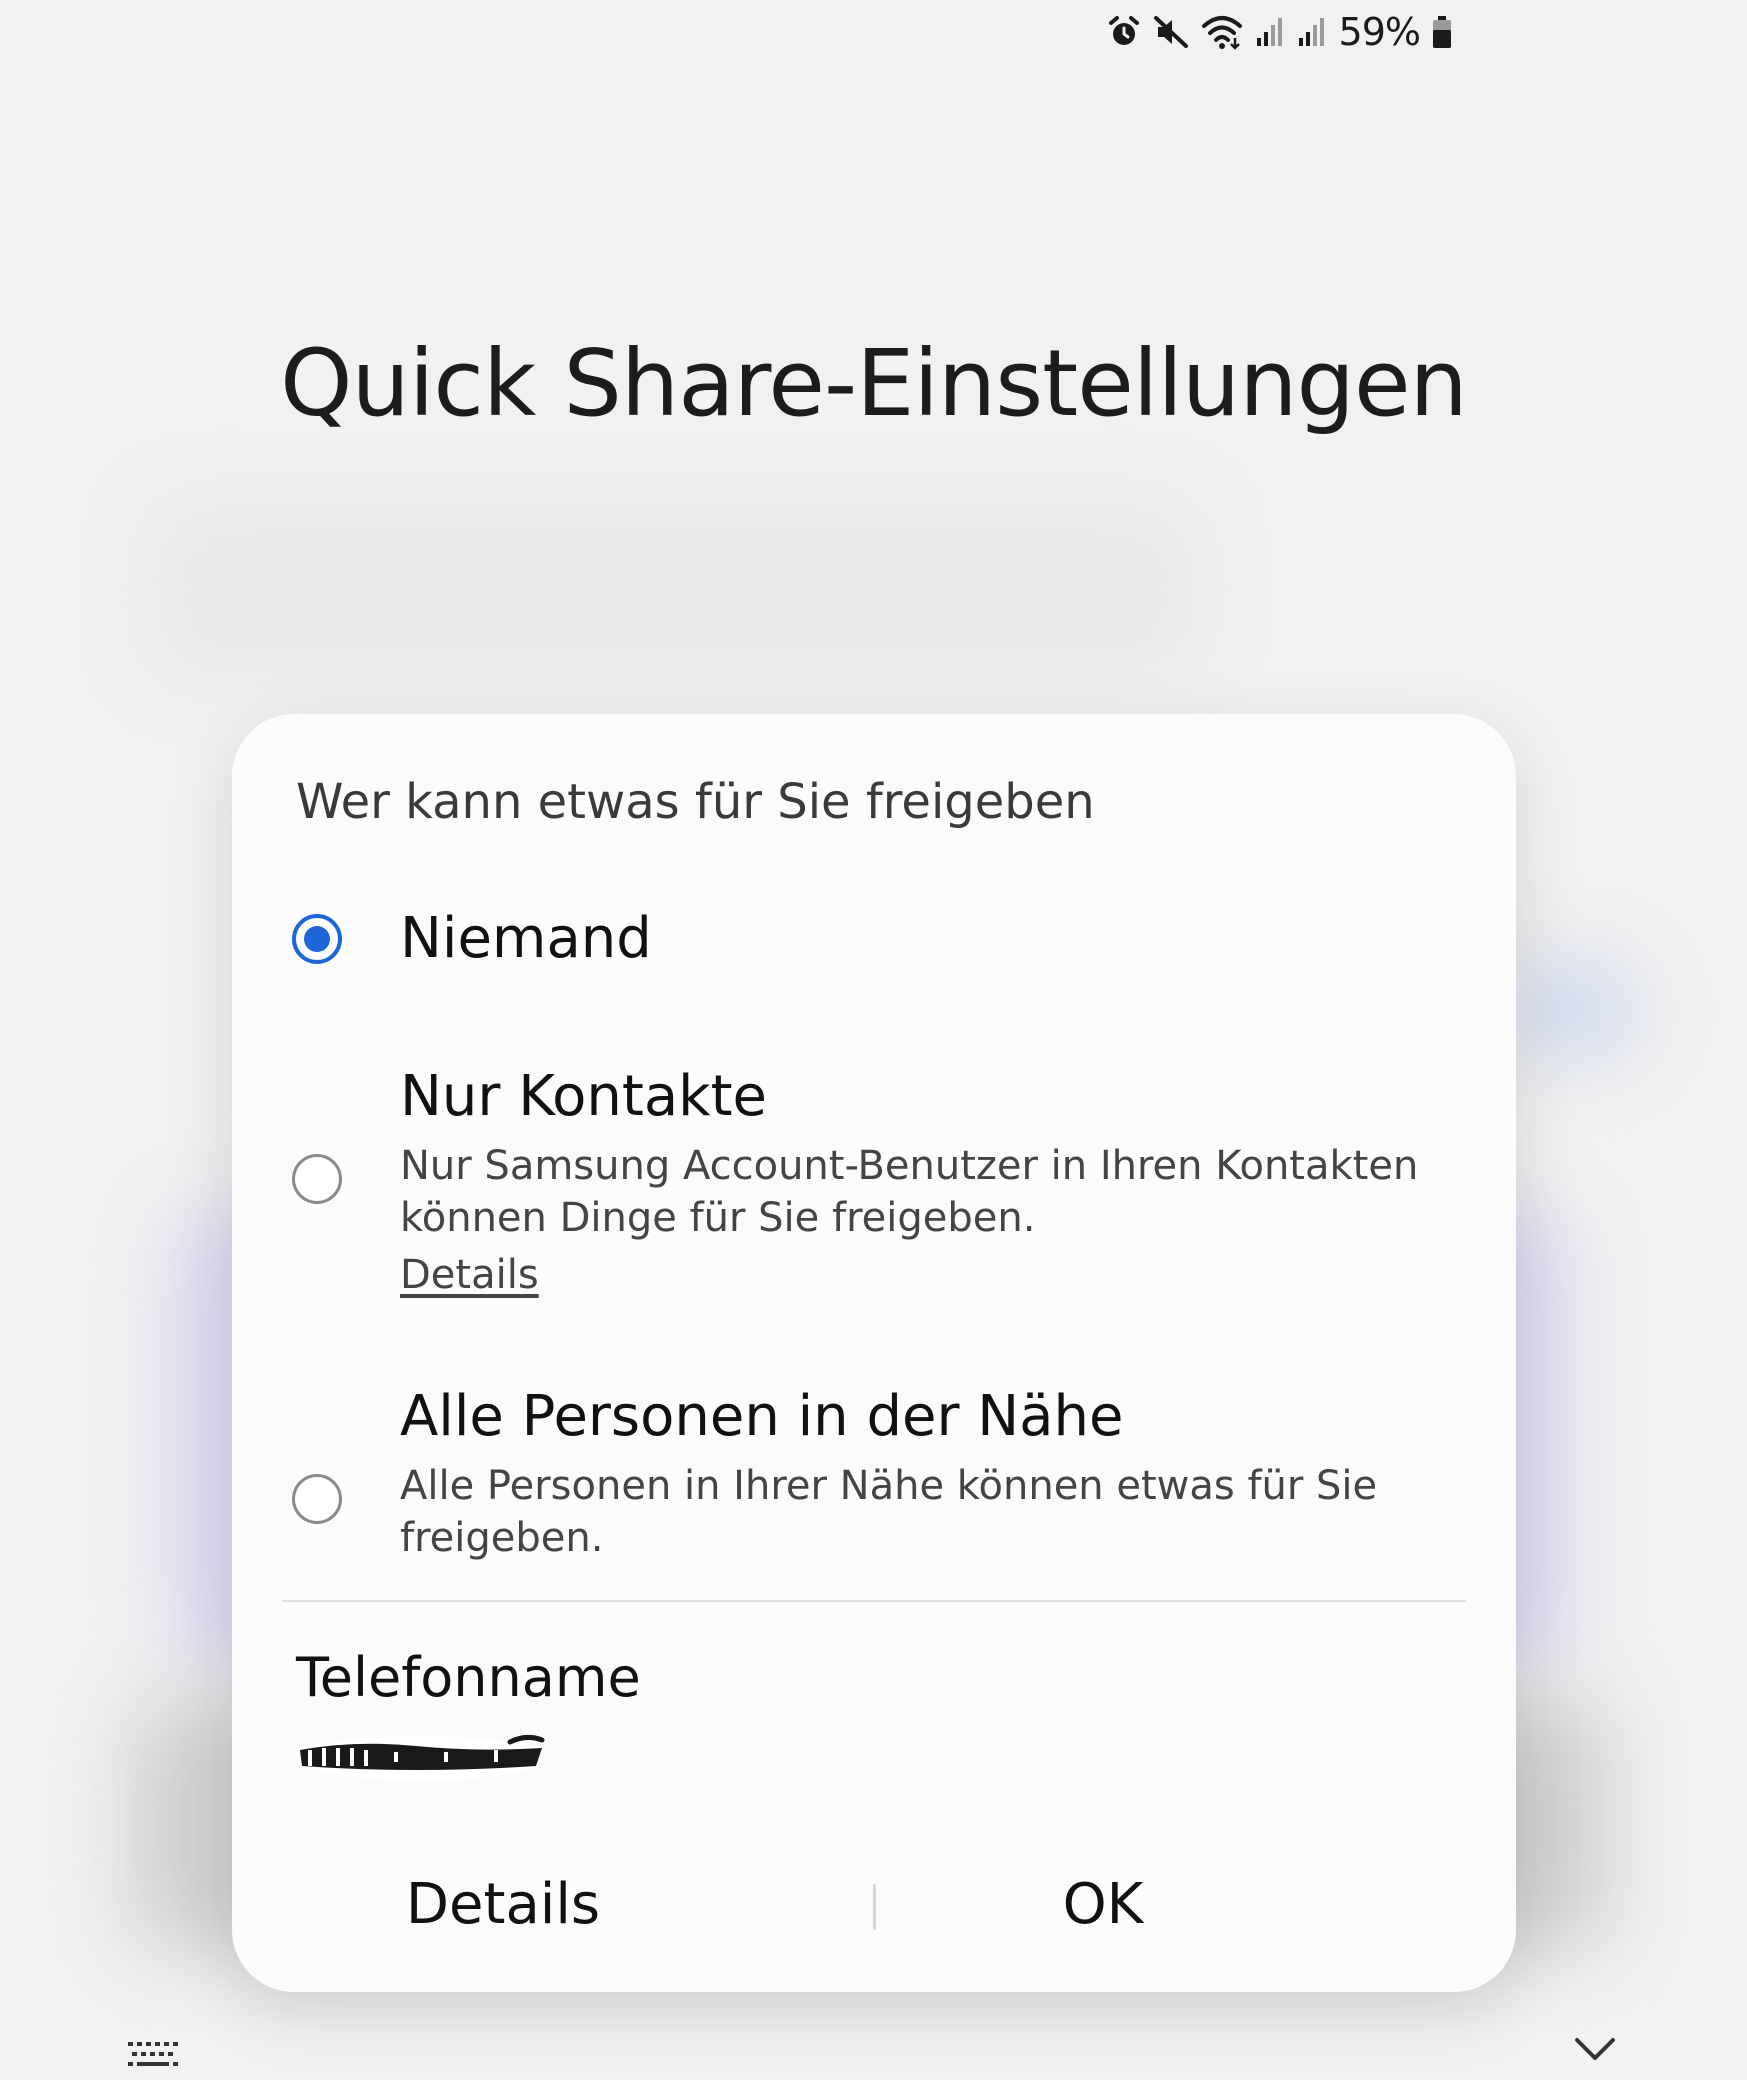  Describe the element at coordinates (762, 1416) in the screenshot. I see `option-title: Alle Personen in der Nähe` at that location.